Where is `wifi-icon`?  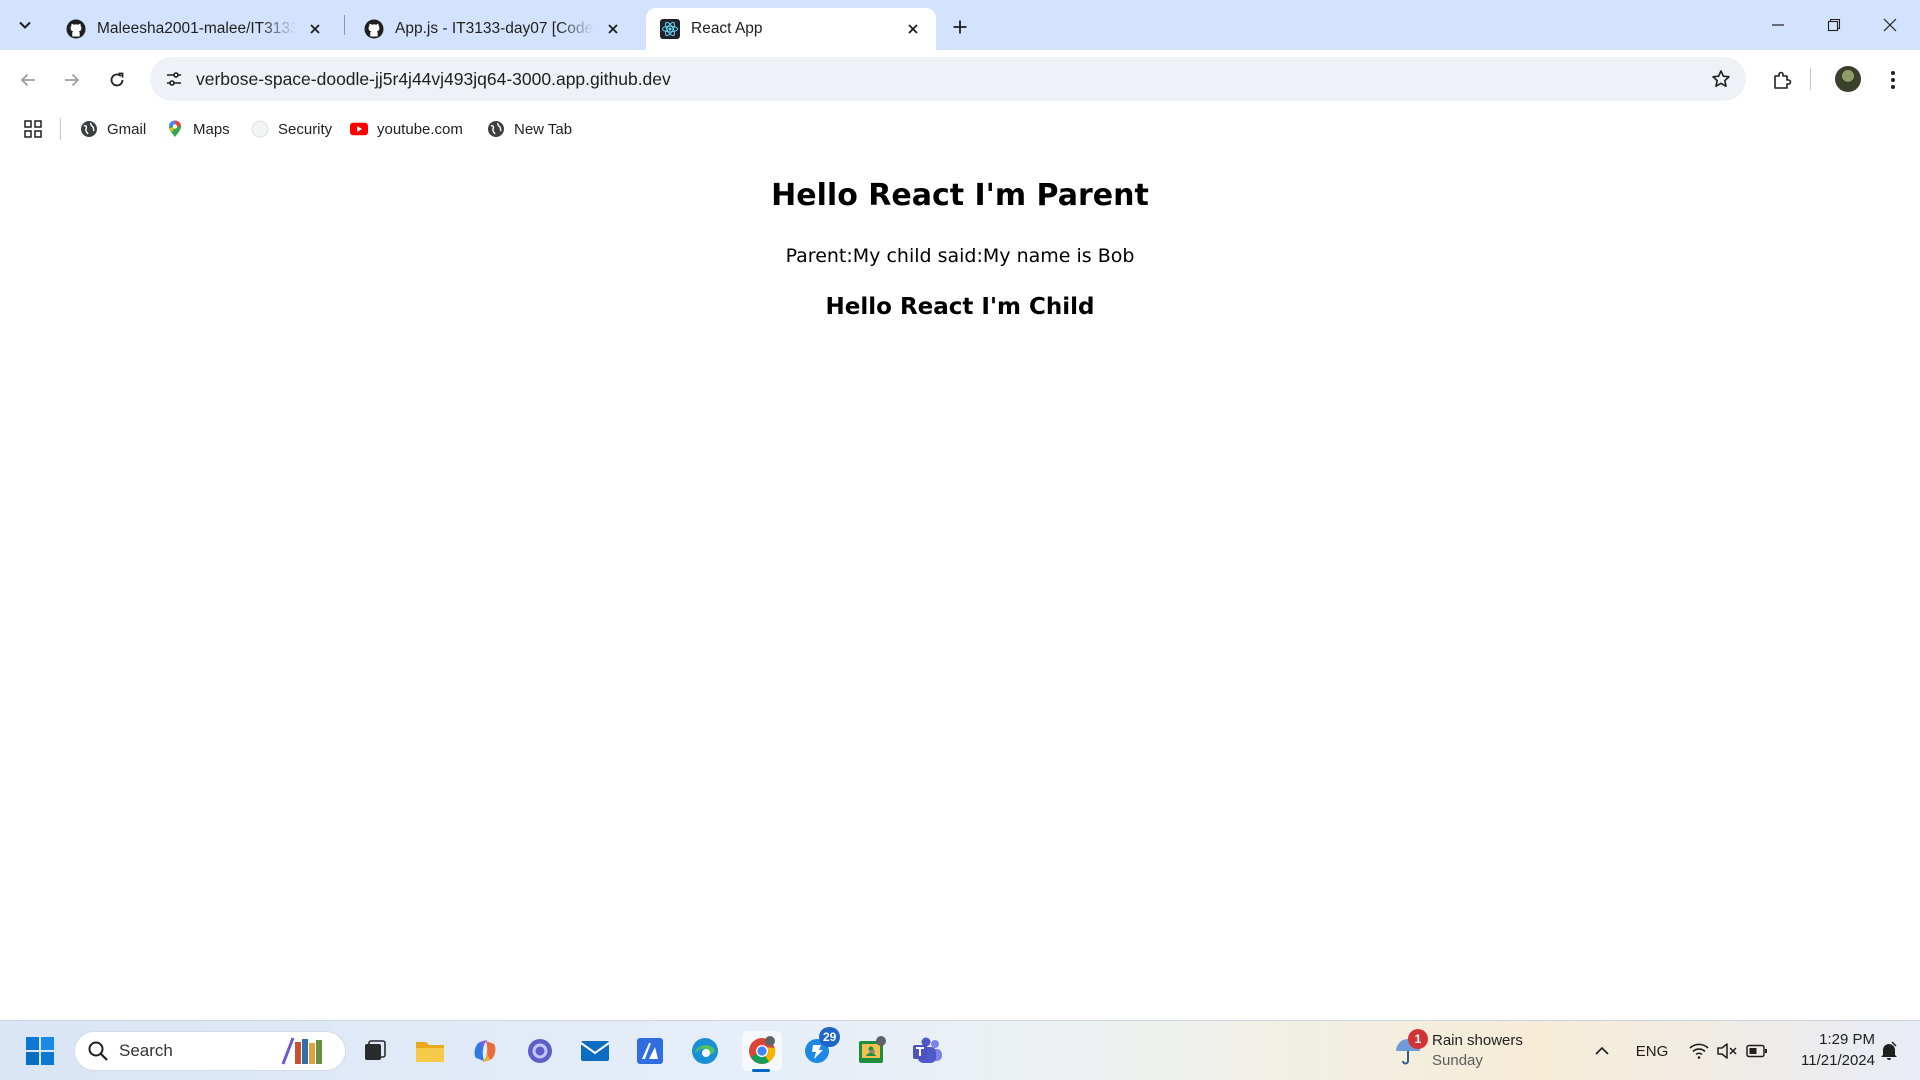
wifi-icon is located at coordinates (1699, 1051).